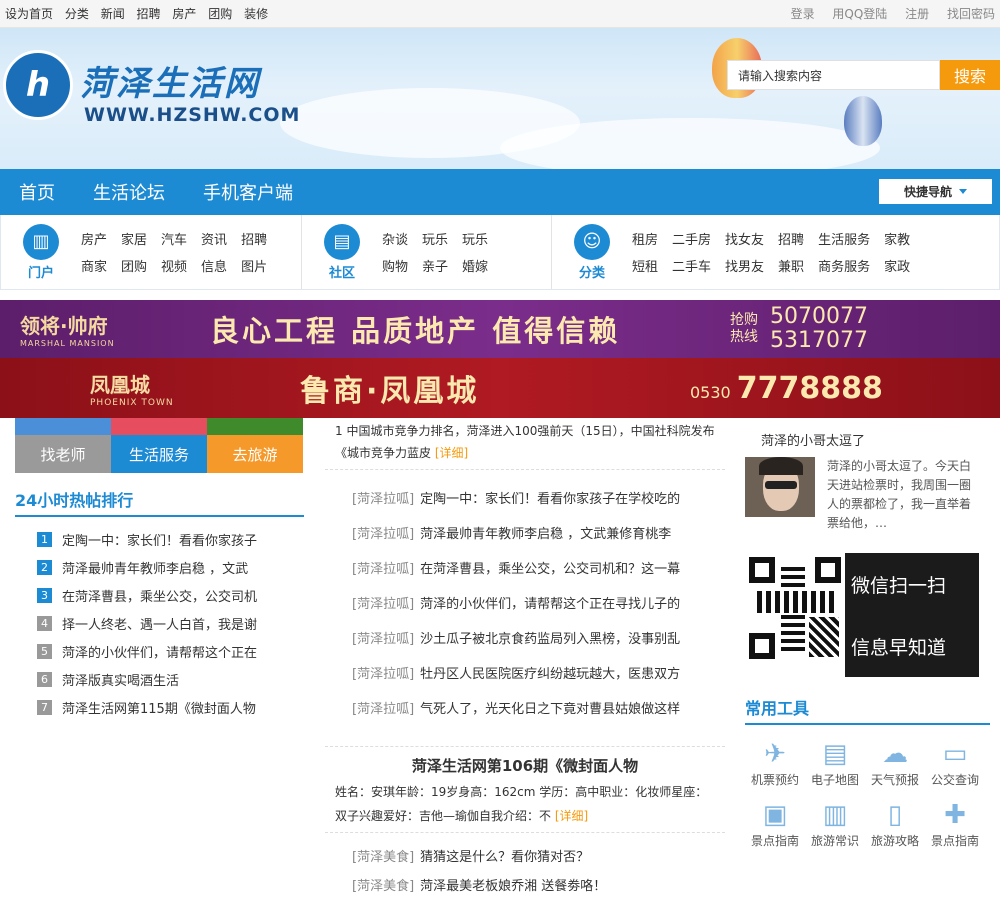 The image size is (1000, 909). What do you see at coordinates (159, 595) in the screenshot?
I see `list-item: 3 在菏泽曹县，乘坐公交，公交司机` at bounding box center [159, 595].